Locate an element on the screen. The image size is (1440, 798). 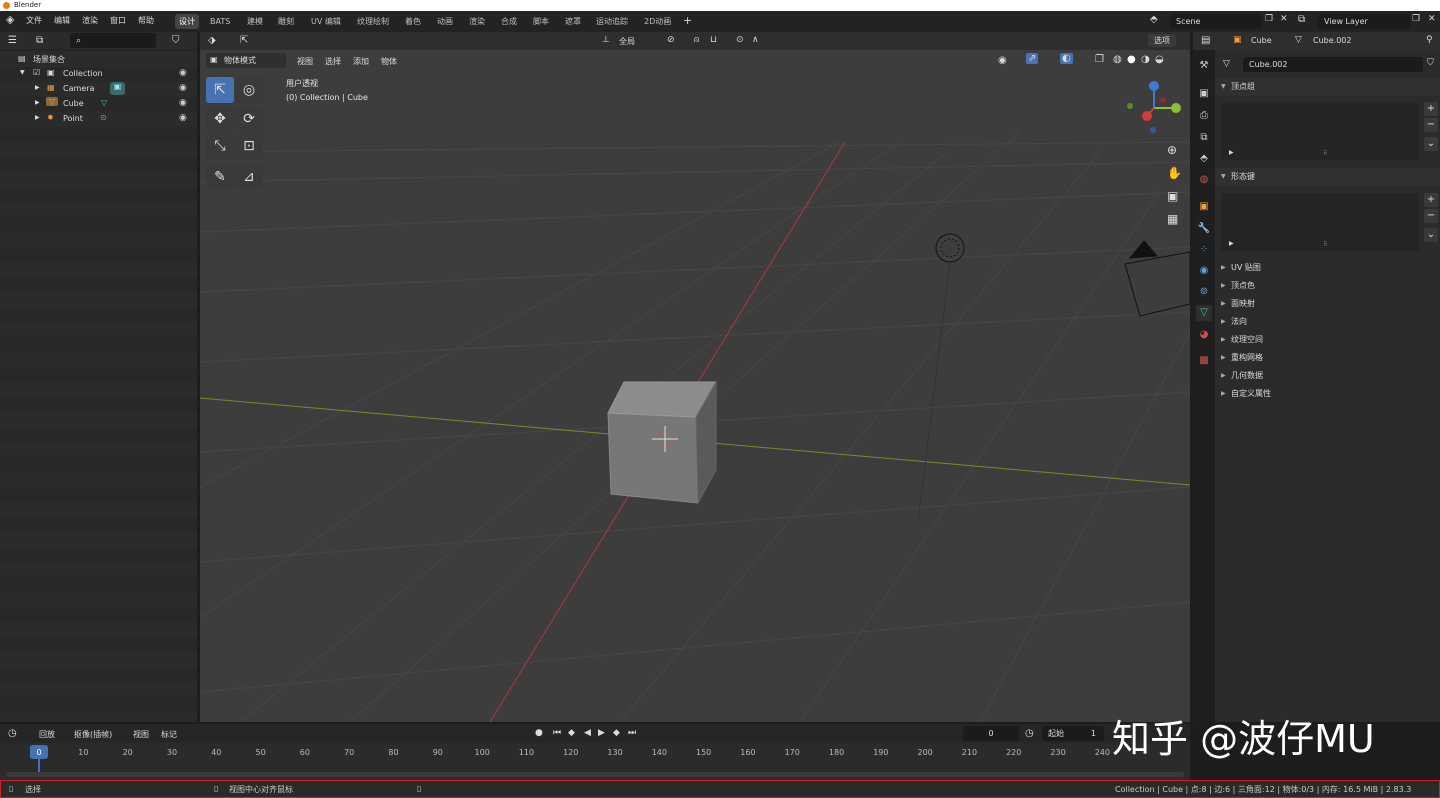
next-keyframe-icon: ◆ is located at coordinates (616, 733).